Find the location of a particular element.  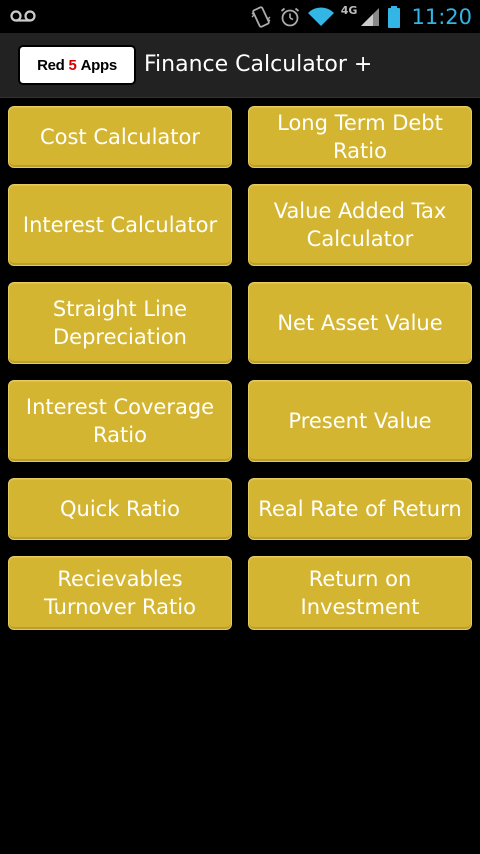

logo-text-apps: Apps is located at coordinates (99, 65).